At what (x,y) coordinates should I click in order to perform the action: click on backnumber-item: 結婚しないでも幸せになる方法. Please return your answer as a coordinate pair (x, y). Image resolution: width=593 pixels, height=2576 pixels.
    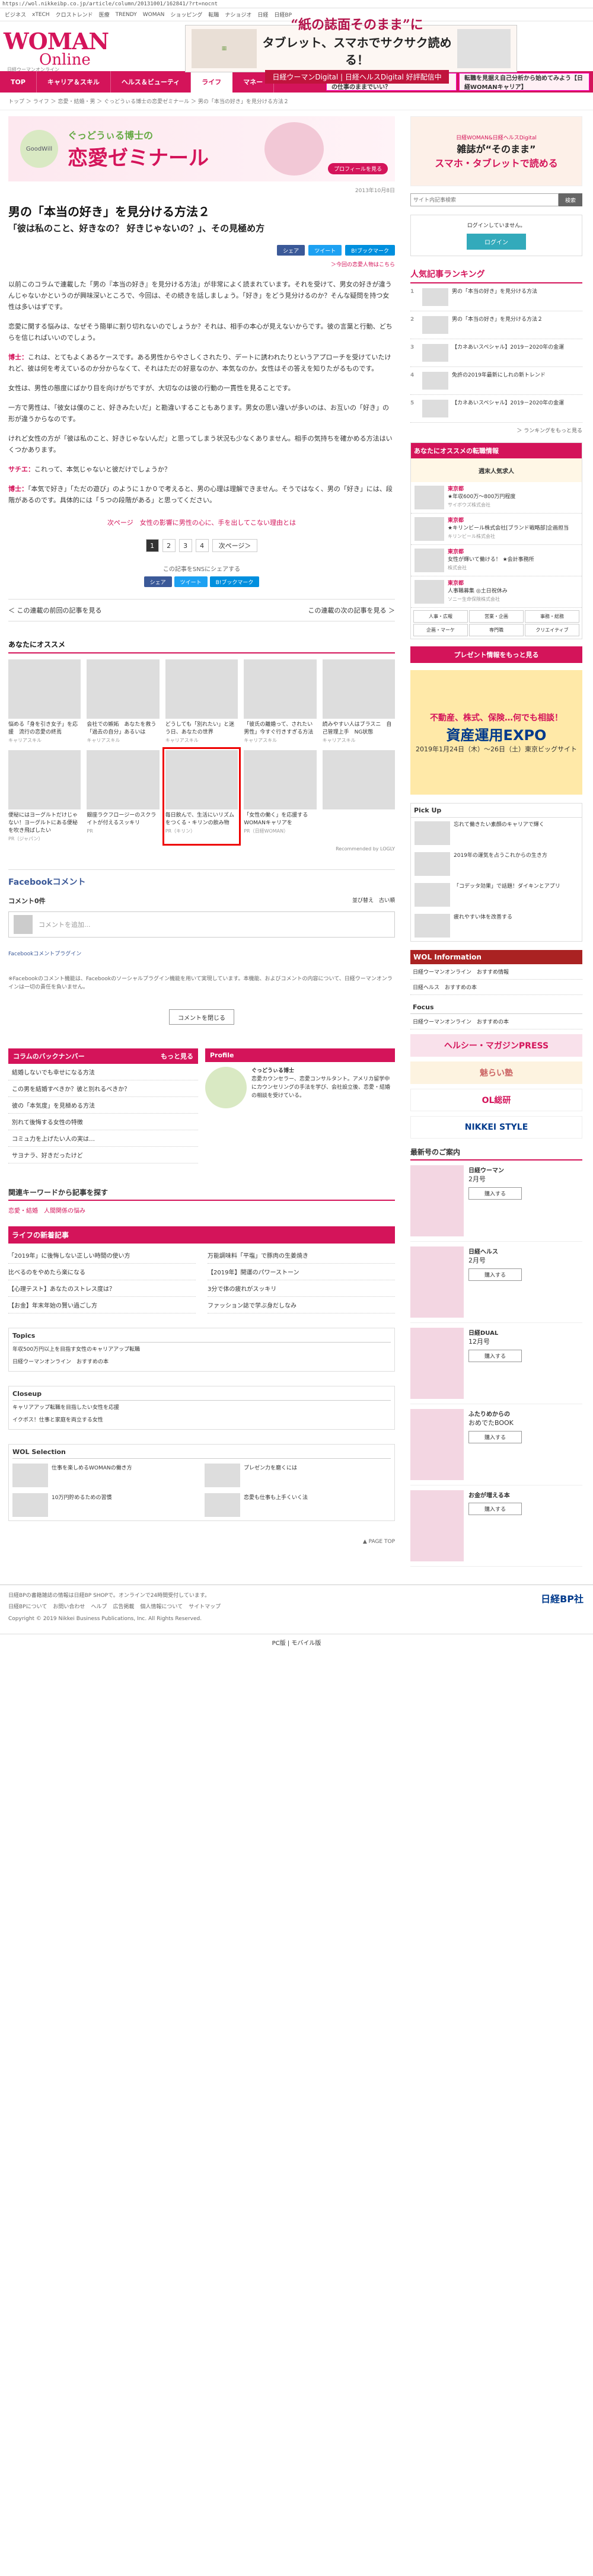
    Looking at the image, I should click on (103, 1072).